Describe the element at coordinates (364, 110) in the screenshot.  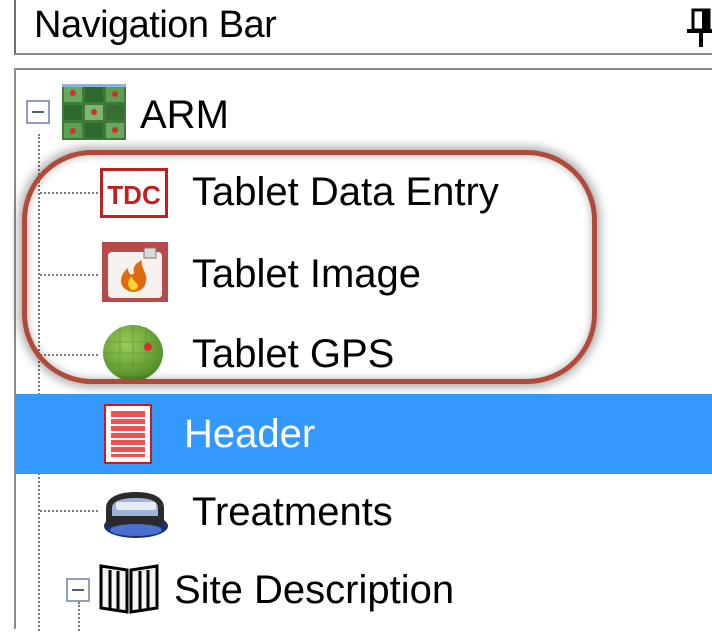
I see `tree-node-arm: ARM` at that location.